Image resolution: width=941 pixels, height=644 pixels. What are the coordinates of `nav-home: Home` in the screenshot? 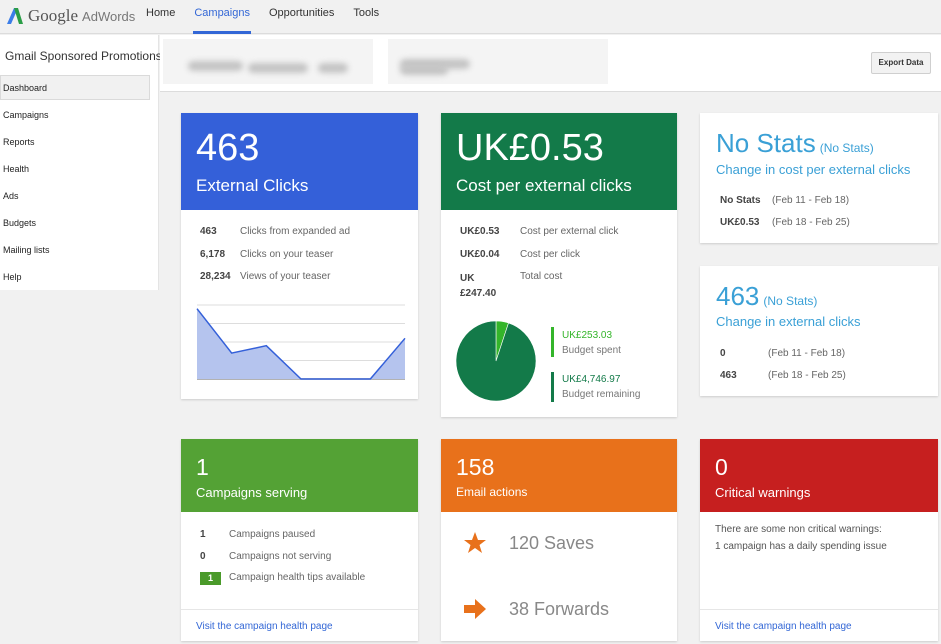 It's located at (160, 17).